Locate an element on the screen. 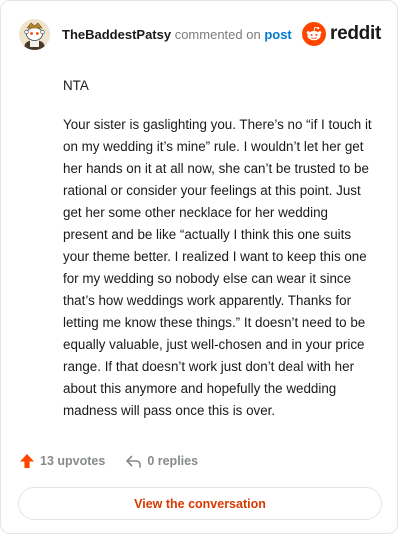 The width and height of the screenshot is (400, 536). reply-arrow-icon is located at coordinates (134, 461).